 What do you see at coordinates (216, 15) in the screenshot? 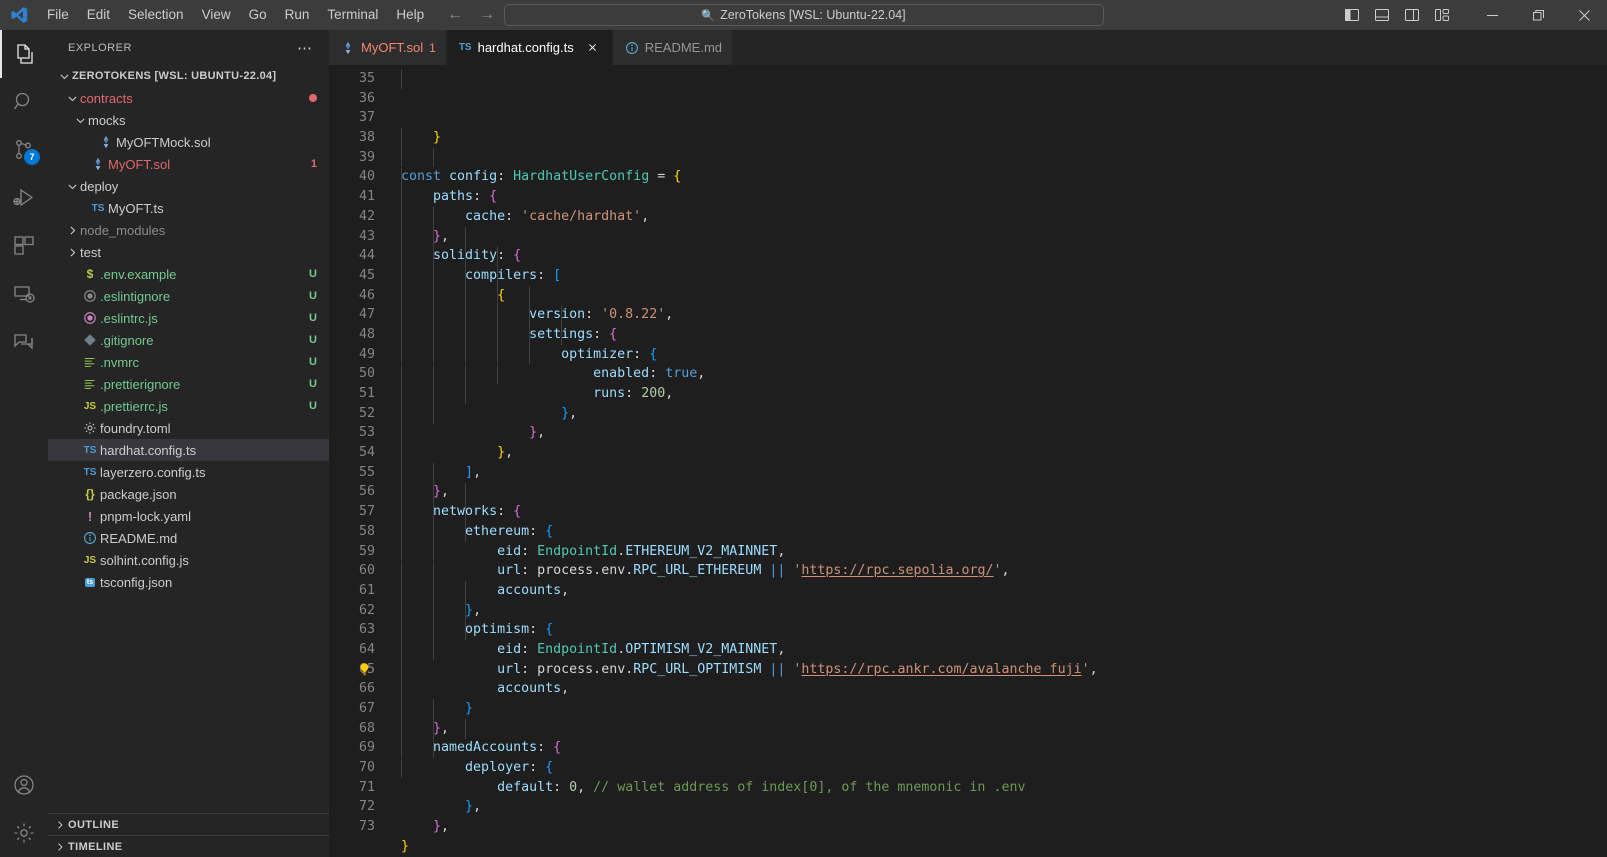
I see `menu-view: View` at bounding box center [216, 15].